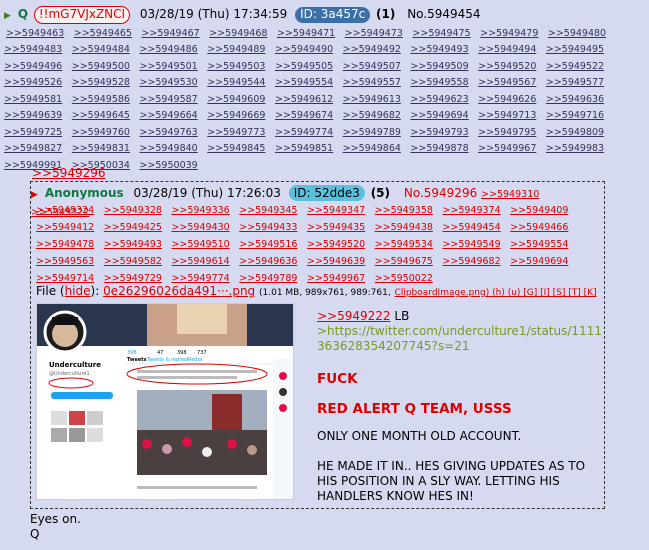 This screenshot has width=649, height=550. Describe the element at coordinates (333, 15) in the screenshot. I see `poster-id-badge: ID: 3a457c` at that location.